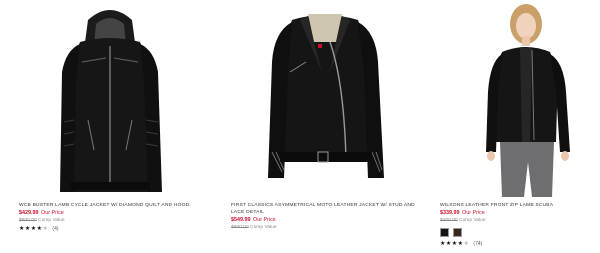 Image resolution: width=600 pixels, height=253 pixels. I want to click on comp-value: $400.00, so click(449, 220).